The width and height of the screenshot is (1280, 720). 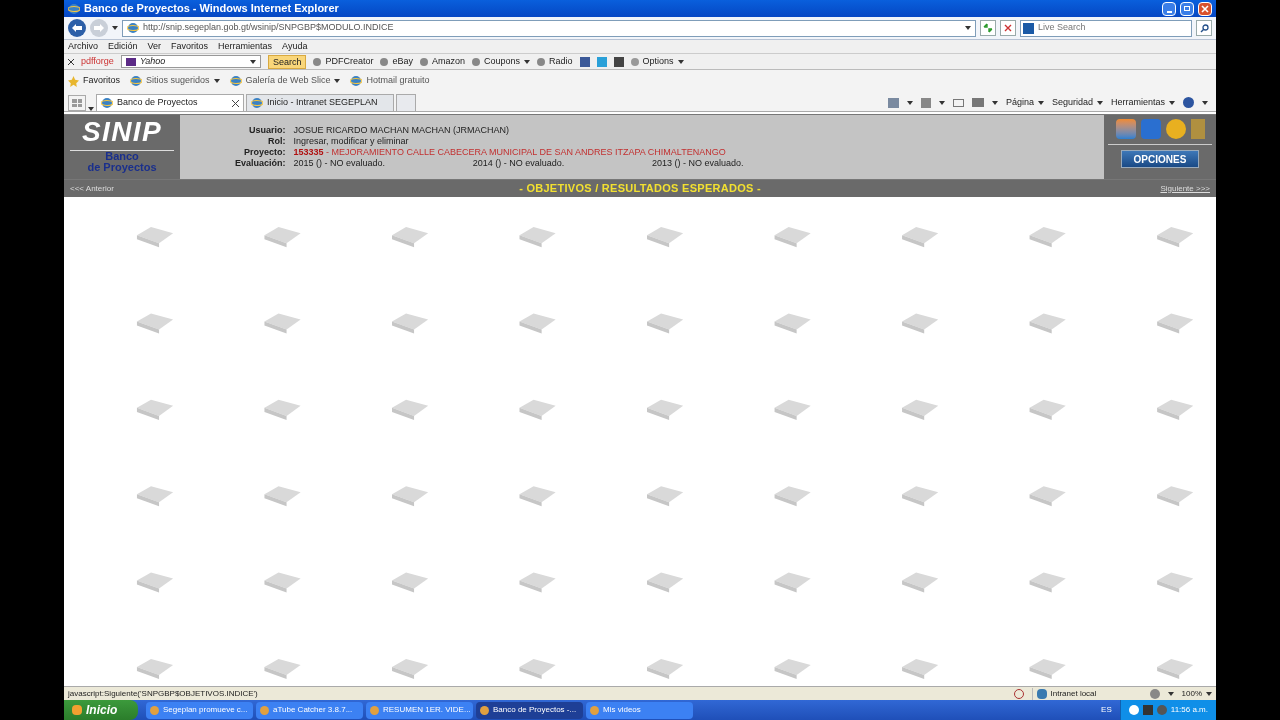 I want to click on toolbar-search-button: Search, so click(x=287, y=61).